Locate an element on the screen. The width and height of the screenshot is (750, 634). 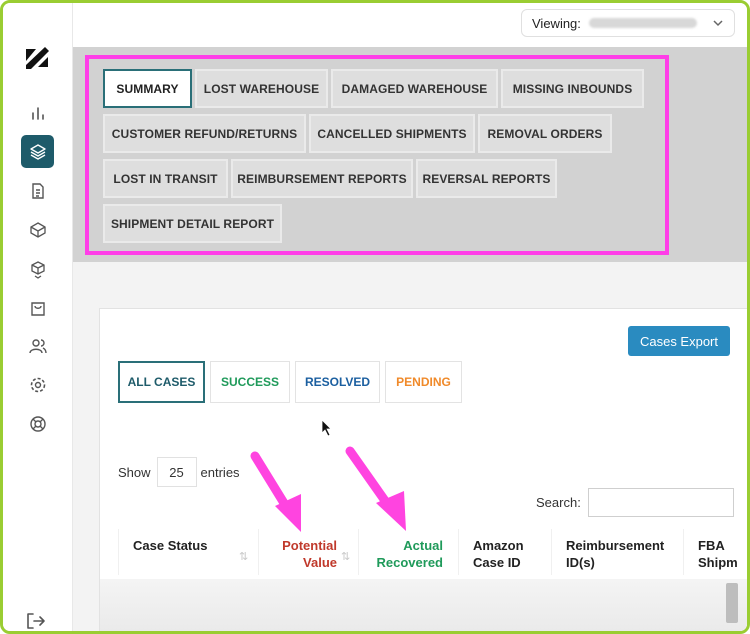
tab-shipment-detail-report: SHIPMENT DETAIL REPORT is located at coordinates (192, 223).